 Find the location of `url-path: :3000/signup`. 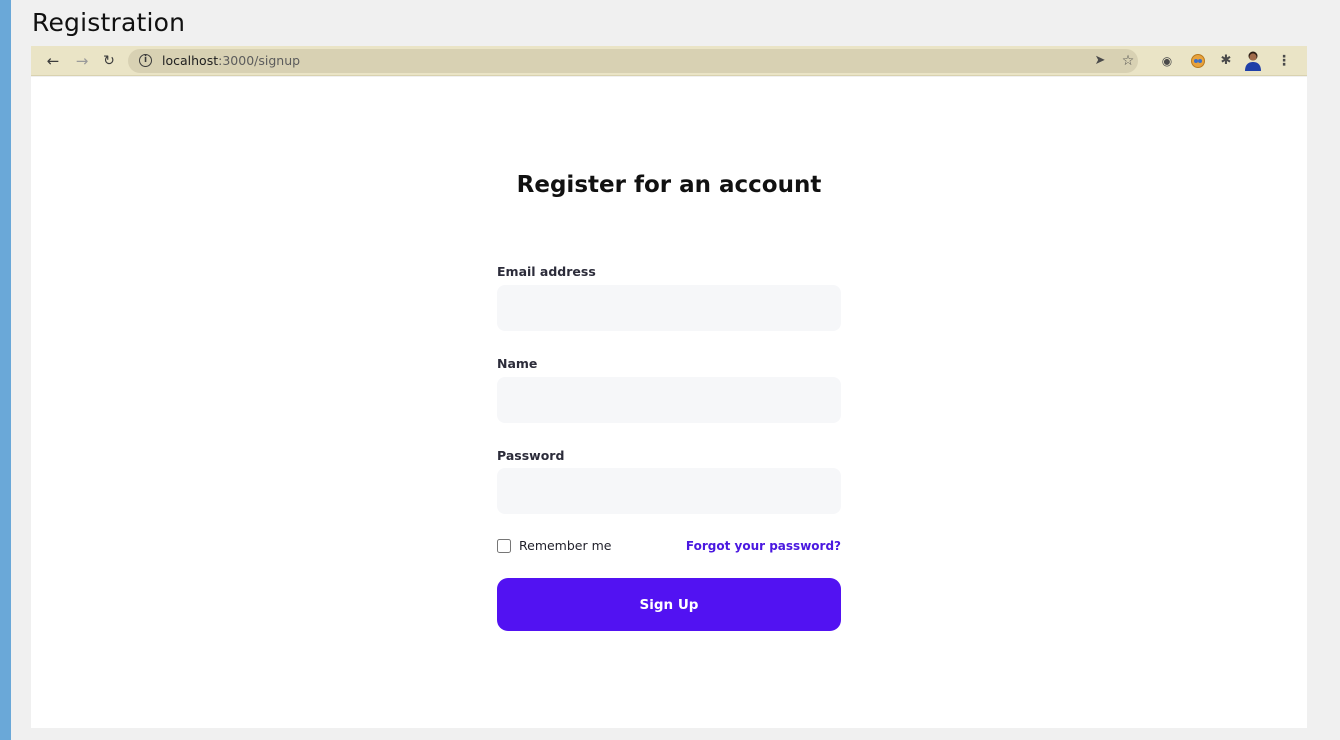

url-path: :3000/signup is located at coordinates (259, 60).